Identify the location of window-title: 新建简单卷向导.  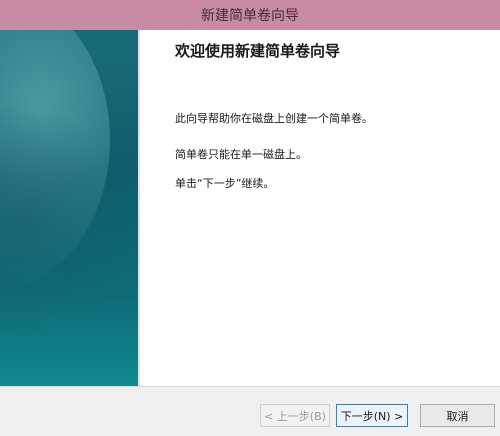
(250, 16).